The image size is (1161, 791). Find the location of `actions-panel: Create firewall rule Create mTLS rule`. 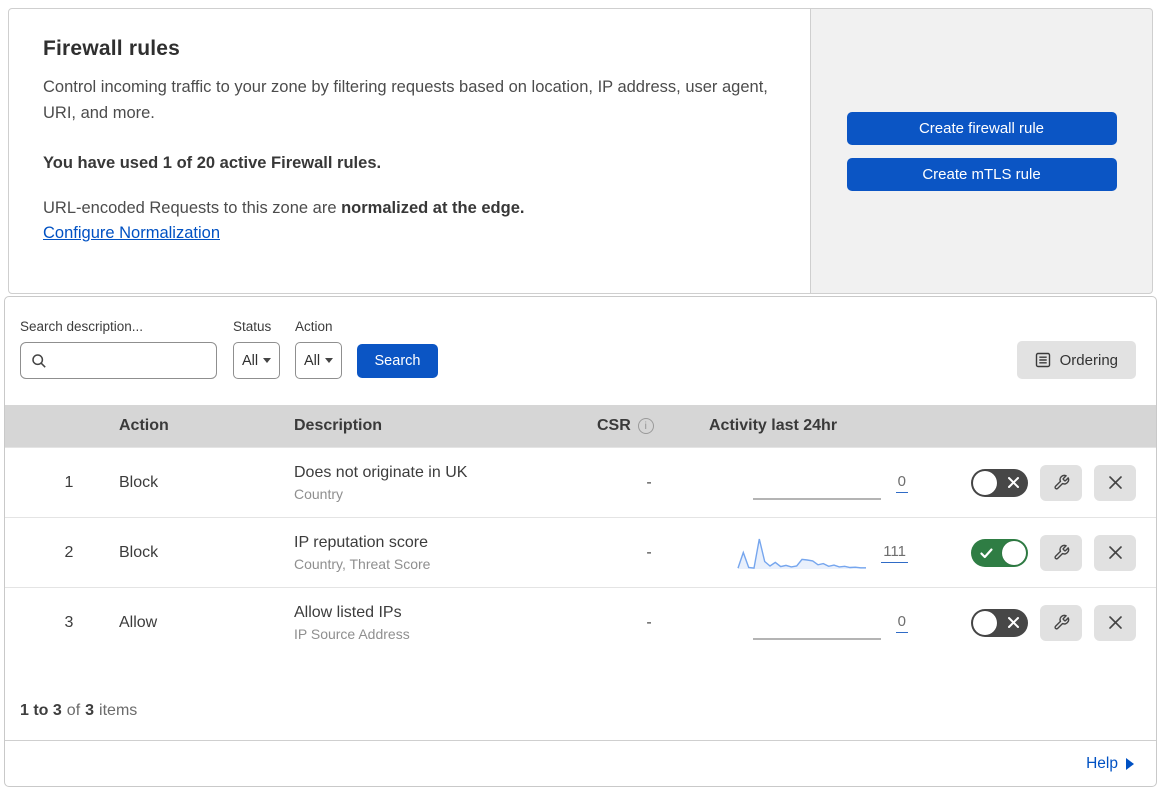

actions-panel: Create firewall rule Create mTLS rule is located at coordinates (982, 151).